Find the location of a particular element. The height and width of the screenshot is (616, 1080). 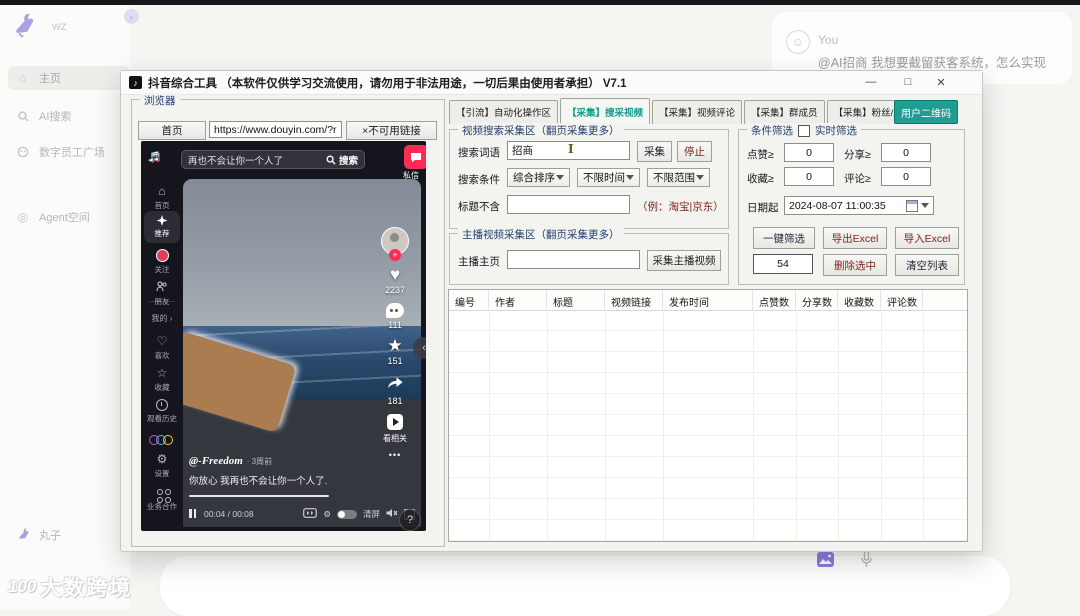

clear-list-button: 清空列表 is located at coordinates (927, 265).